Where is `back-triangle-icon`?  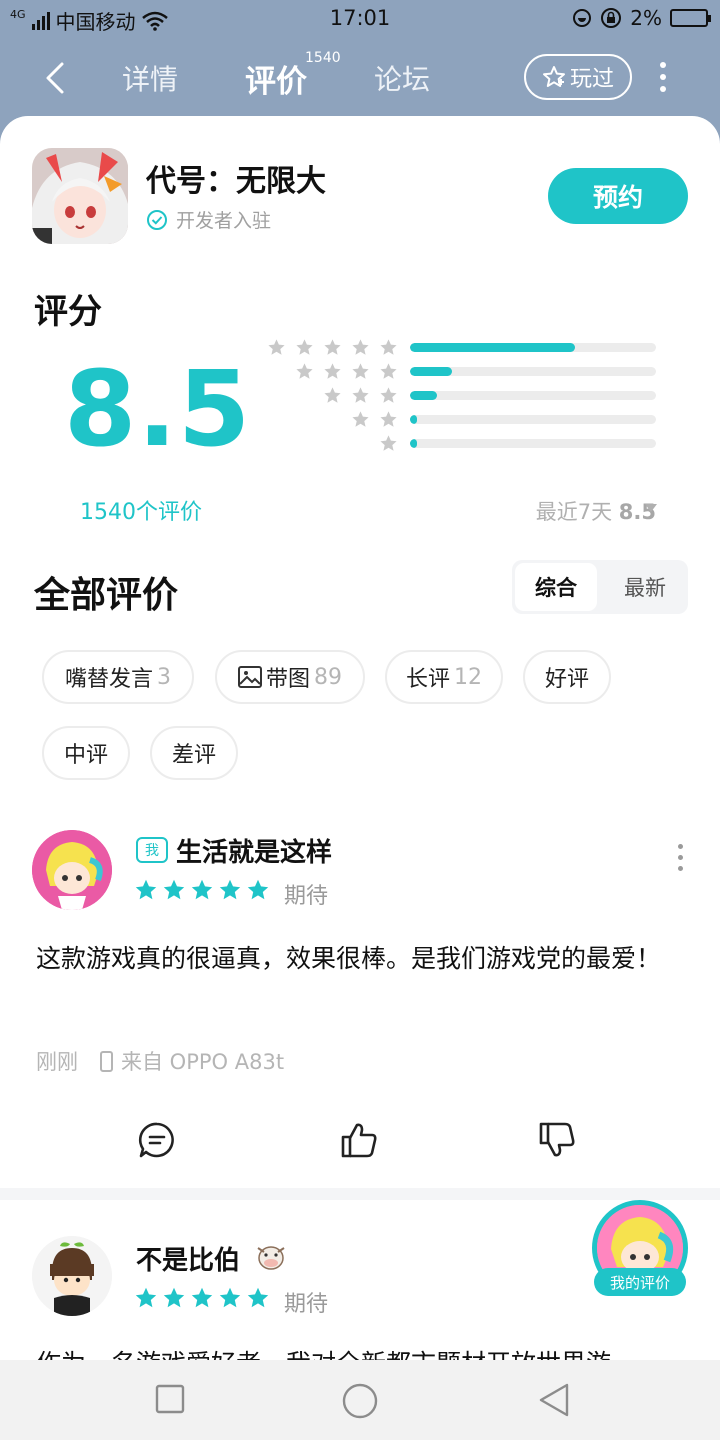 back-triangle-icon is located at coordinates (554, 1400).